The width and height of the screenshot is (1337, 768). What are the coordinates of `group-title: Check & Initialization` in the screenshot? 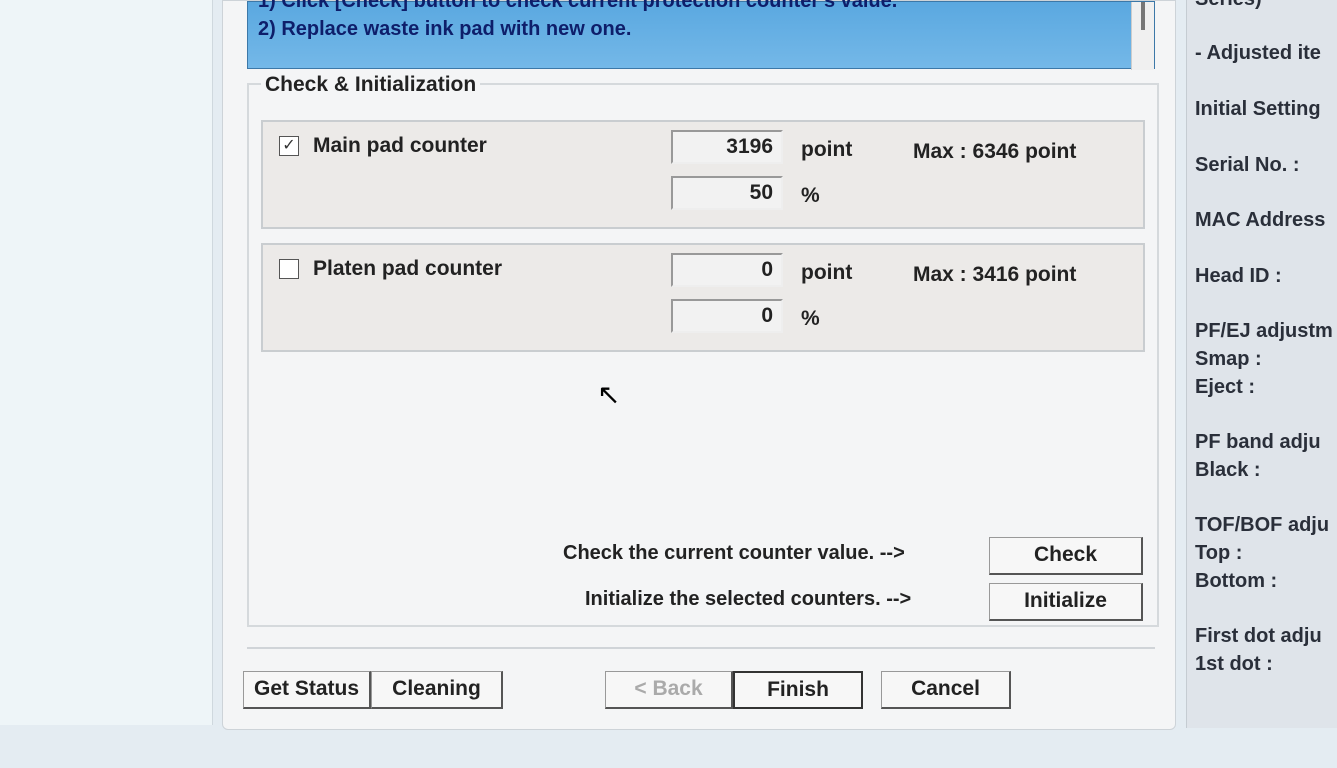 It's located at (371, 85).